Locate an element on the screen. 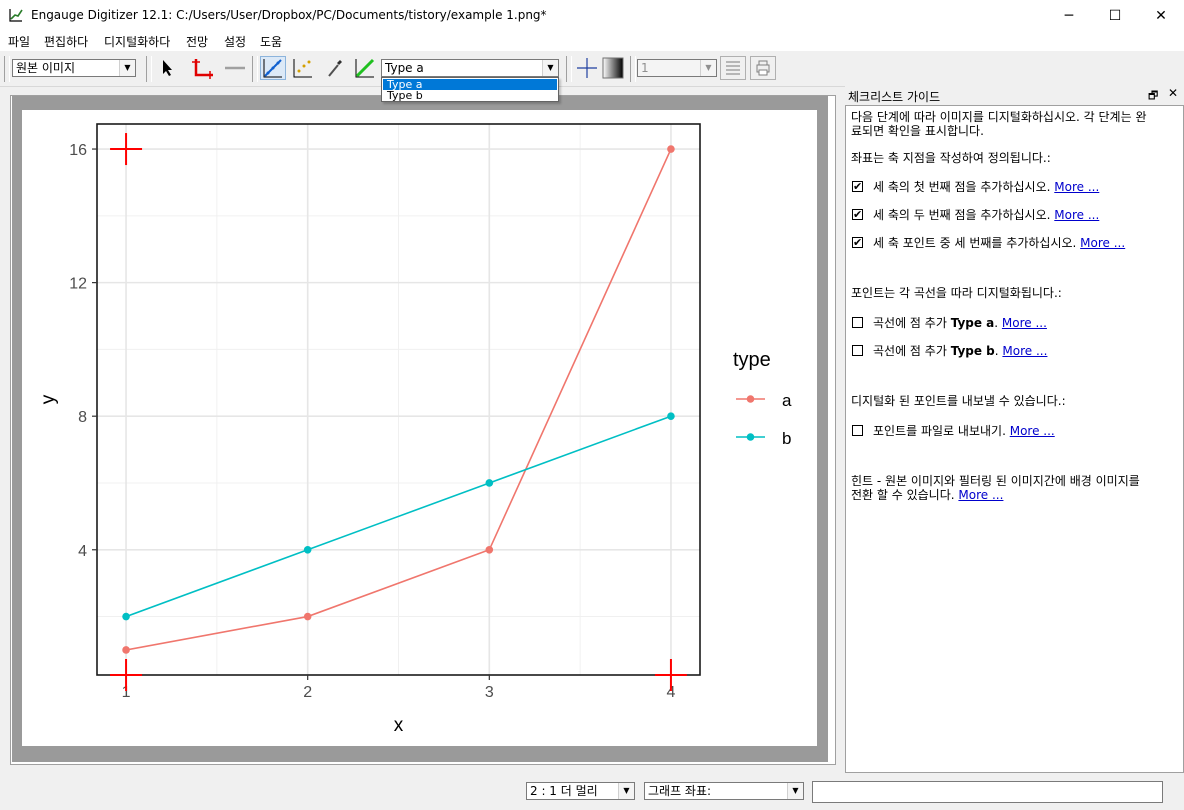 This screenshot has height=810, width=1184. curve-a-checkbox is located at coordinates (857, 322).